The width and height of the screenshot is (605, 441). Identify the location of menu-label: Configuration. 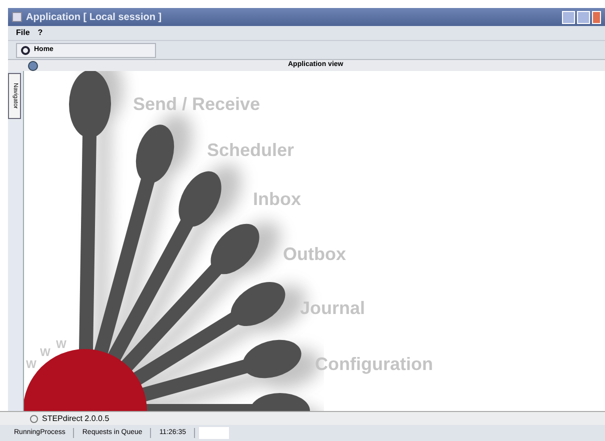
(374, 364).